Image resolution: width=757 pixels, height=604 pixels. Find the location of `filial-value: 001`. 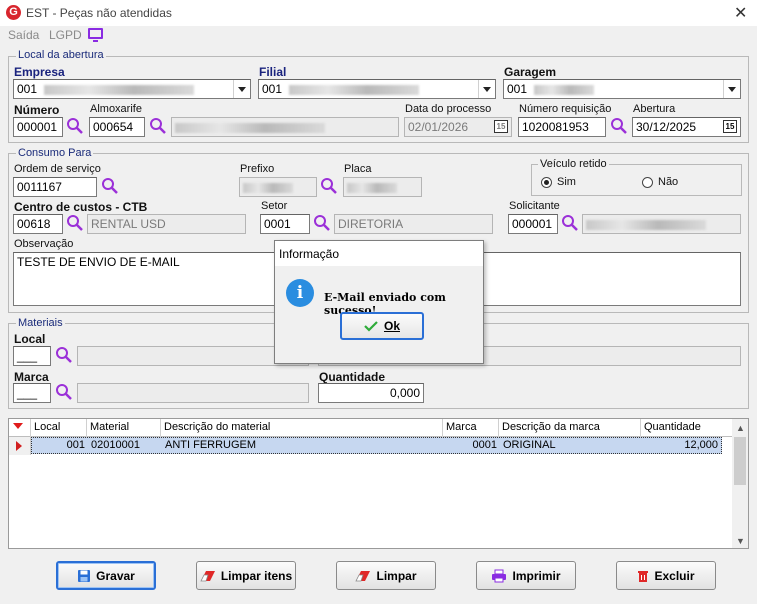

filial-value: 001 is located at coordinates (272, 89).